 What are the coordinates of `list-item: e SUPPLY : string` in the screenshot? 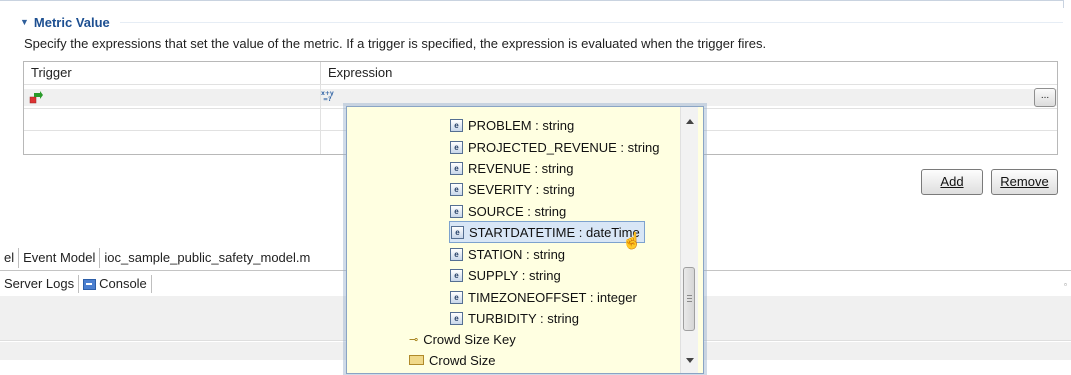 It's located at (505, 275).